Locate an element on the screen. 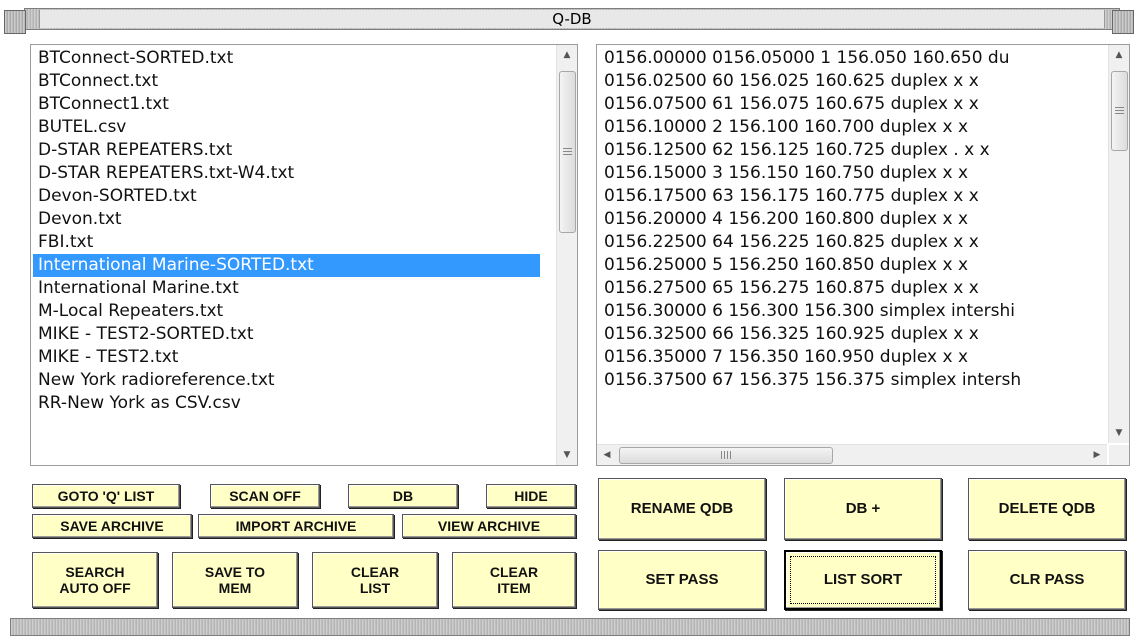 The image size is (1138, 642). file-list-vertical-scrollbar: ▲ ▼ is located at coordinates (566, 255).